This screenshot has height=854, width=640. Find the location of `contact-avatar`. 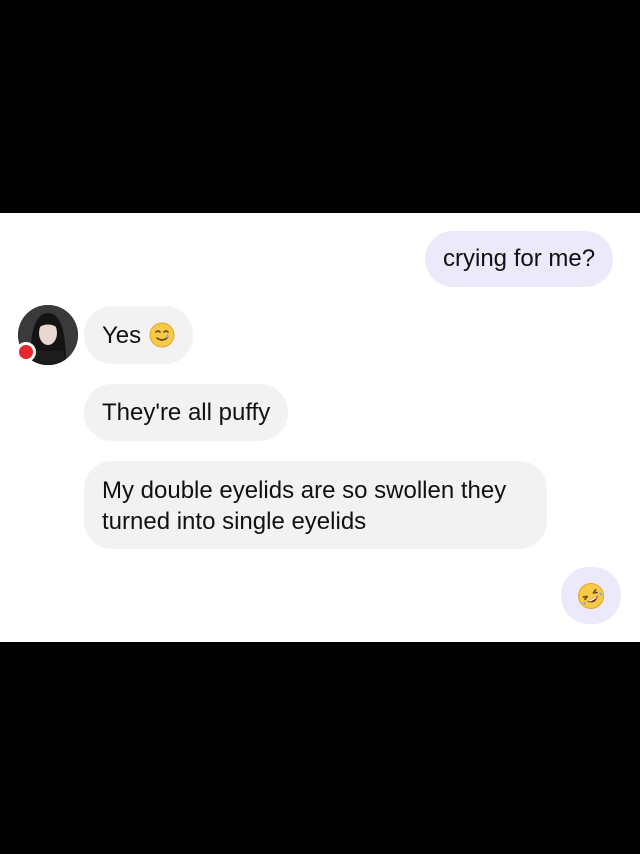

contact-avatar is located at coordinates (47, 335).